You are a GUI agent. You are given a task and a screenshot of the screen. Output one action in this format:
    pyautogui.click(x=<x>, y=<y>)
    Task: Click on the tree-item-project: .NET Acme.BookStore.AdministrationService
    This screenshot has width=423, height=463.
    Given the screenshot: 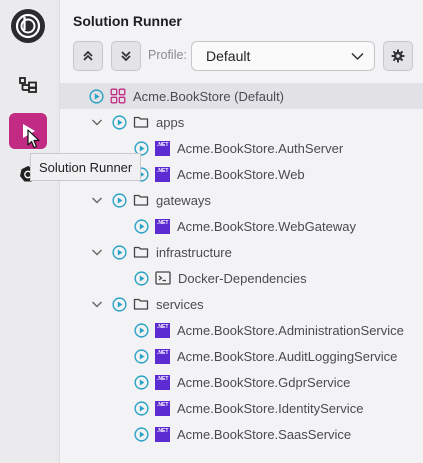 What is the action you would take?
    pyautogui.click(x=241, y=330)
    